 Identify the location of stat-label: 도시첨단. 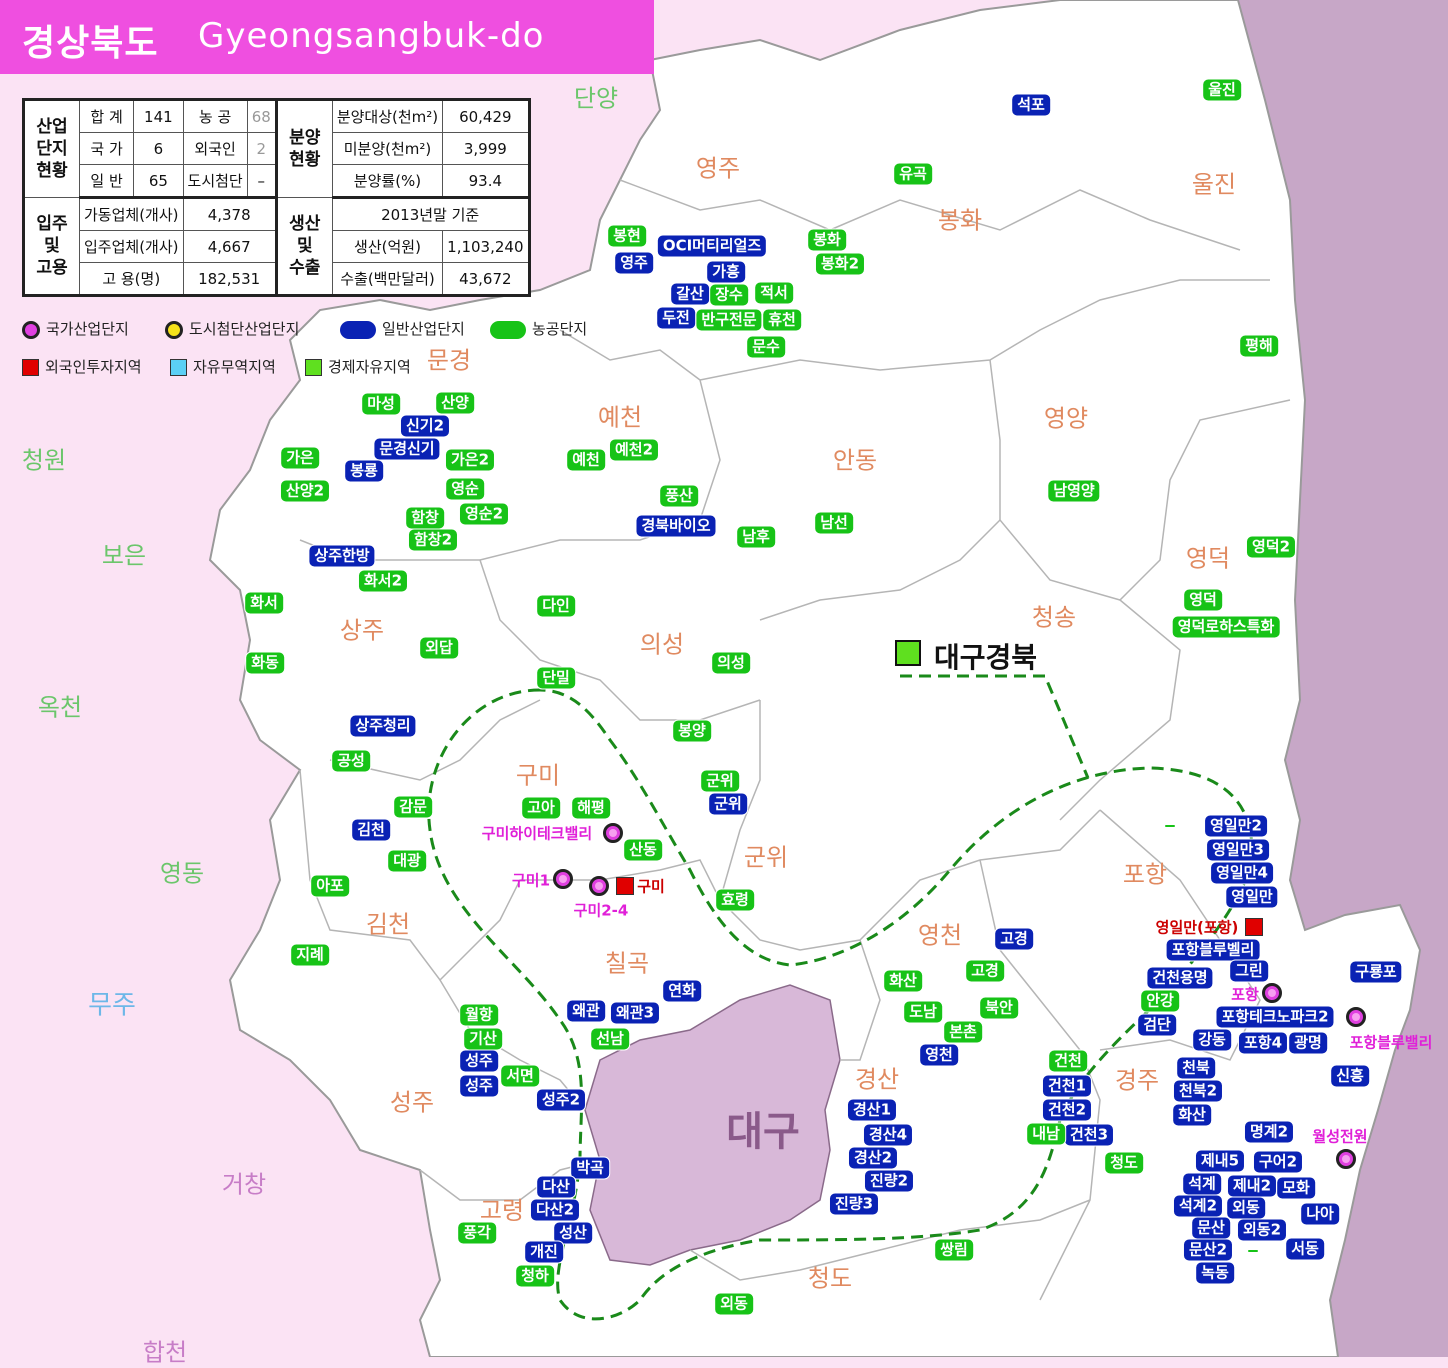
(215, 181).